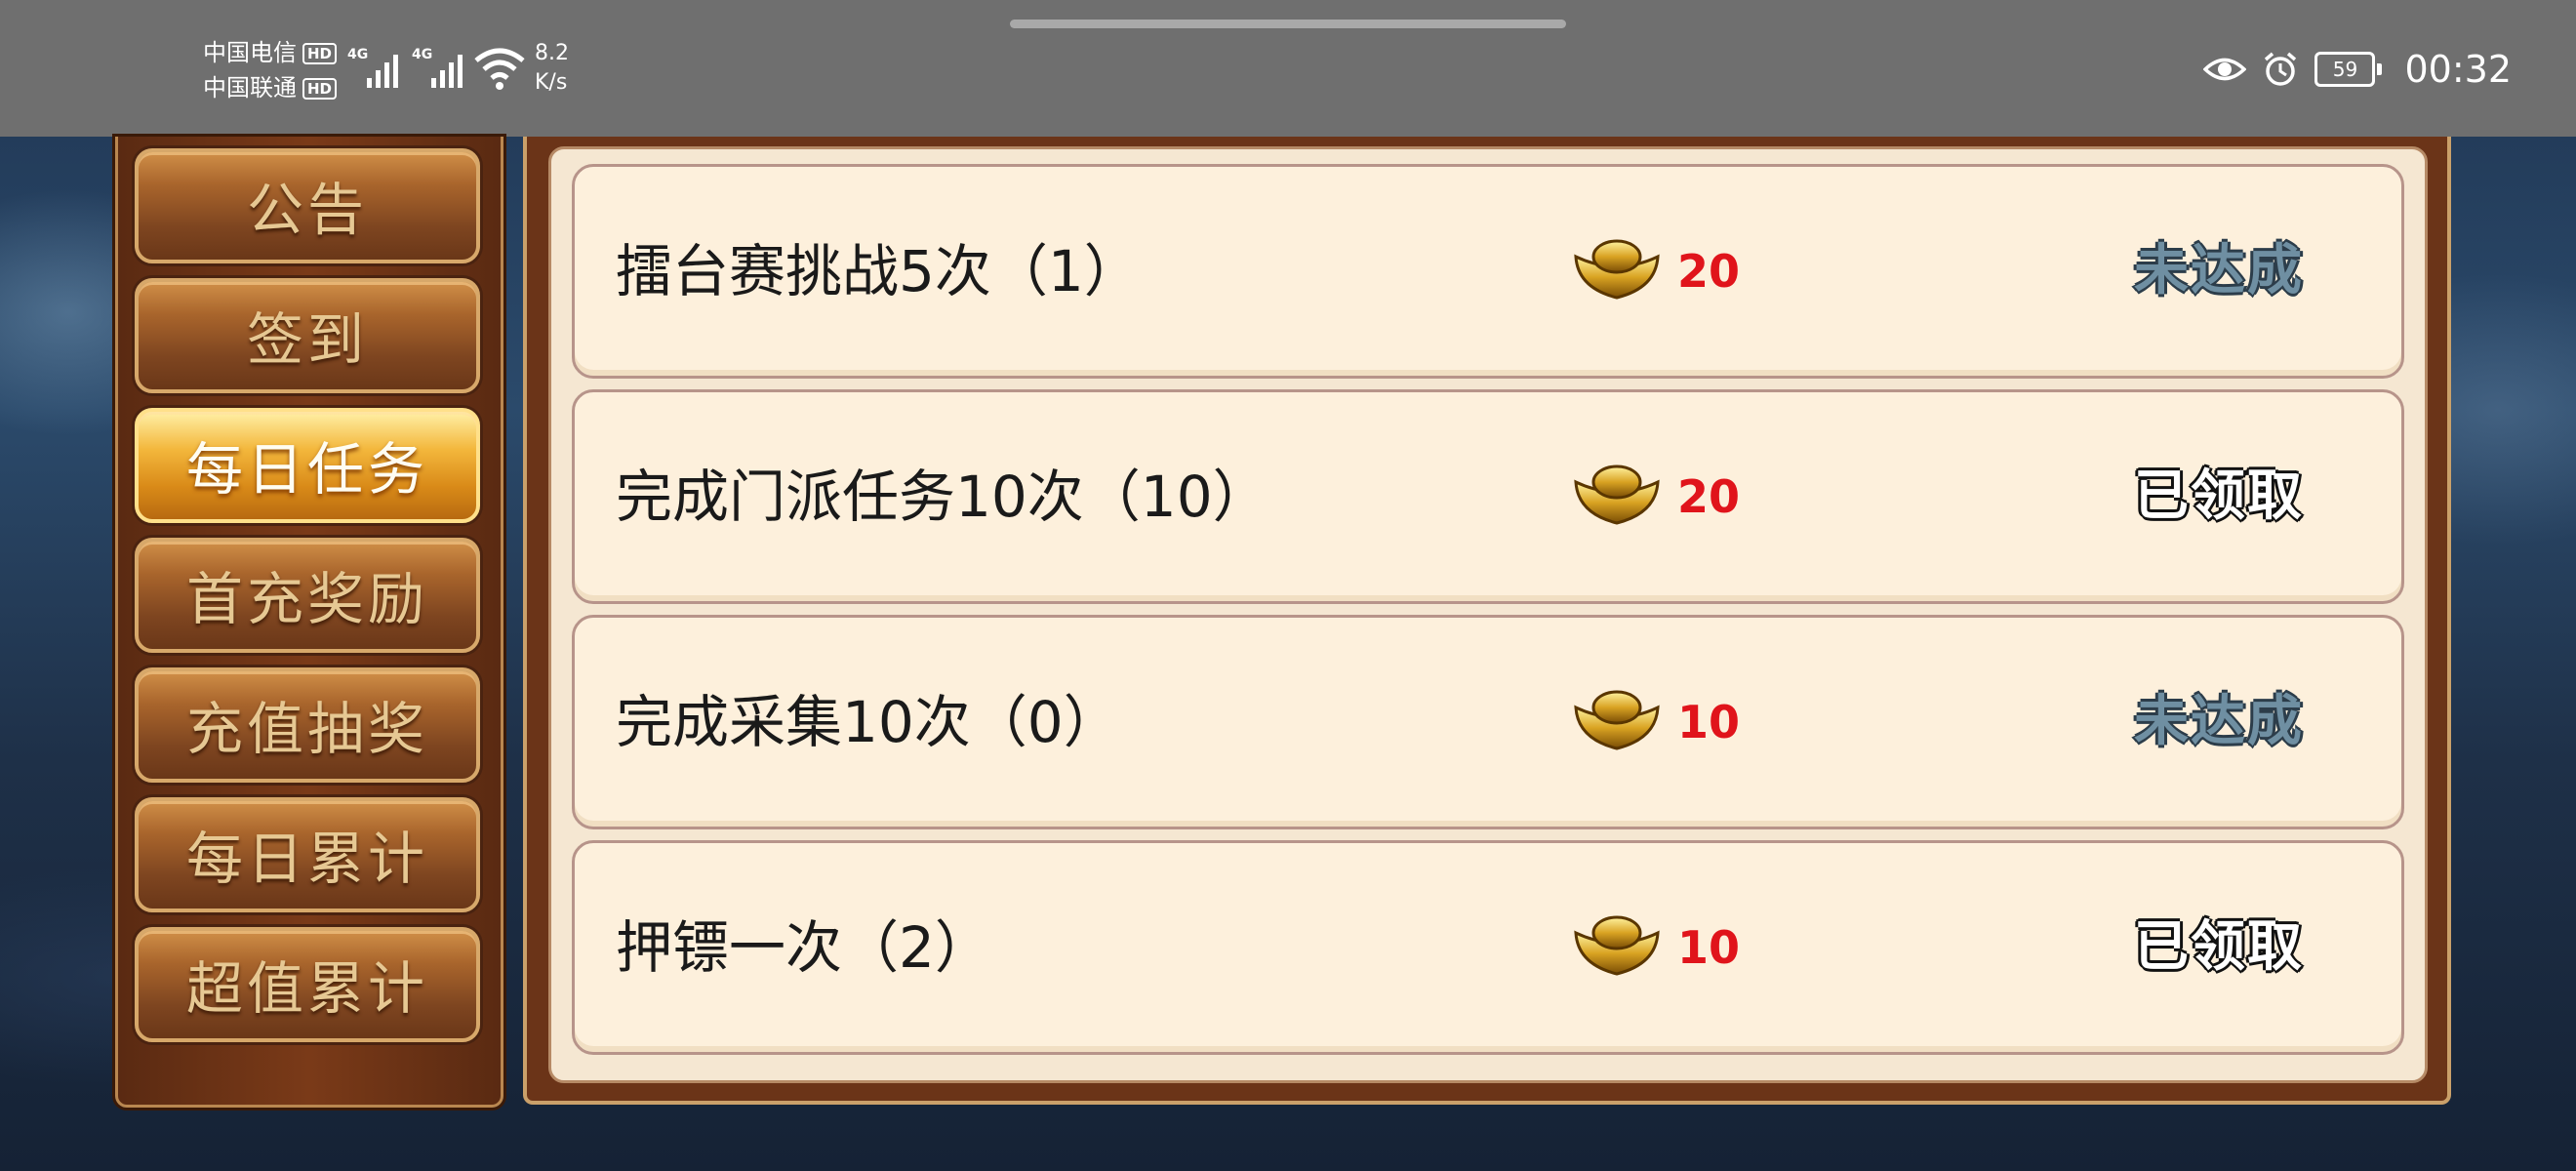  I want to click on menu-button-checkin: 签到, so click(307, 335).